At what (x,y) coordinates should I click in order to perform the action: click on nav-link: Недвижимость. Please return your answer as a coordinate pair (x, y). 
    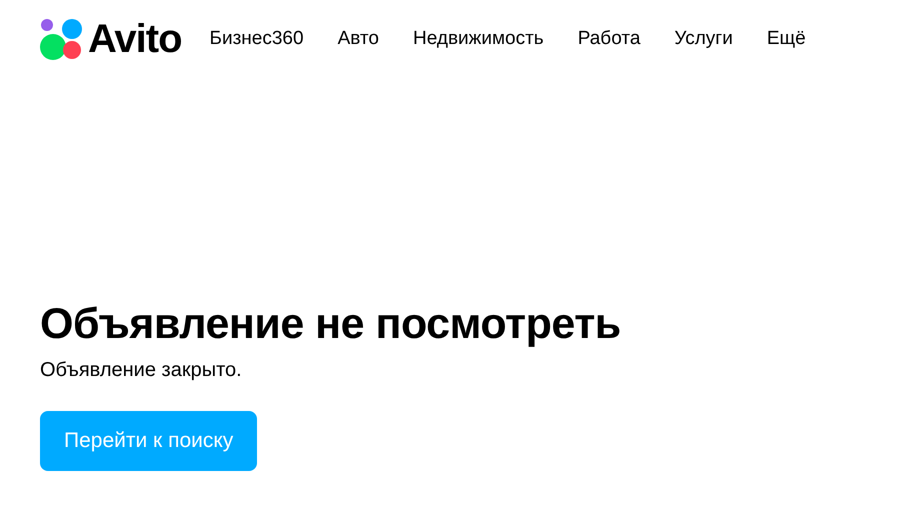
    Looking at the image, I should click on (478, 39).